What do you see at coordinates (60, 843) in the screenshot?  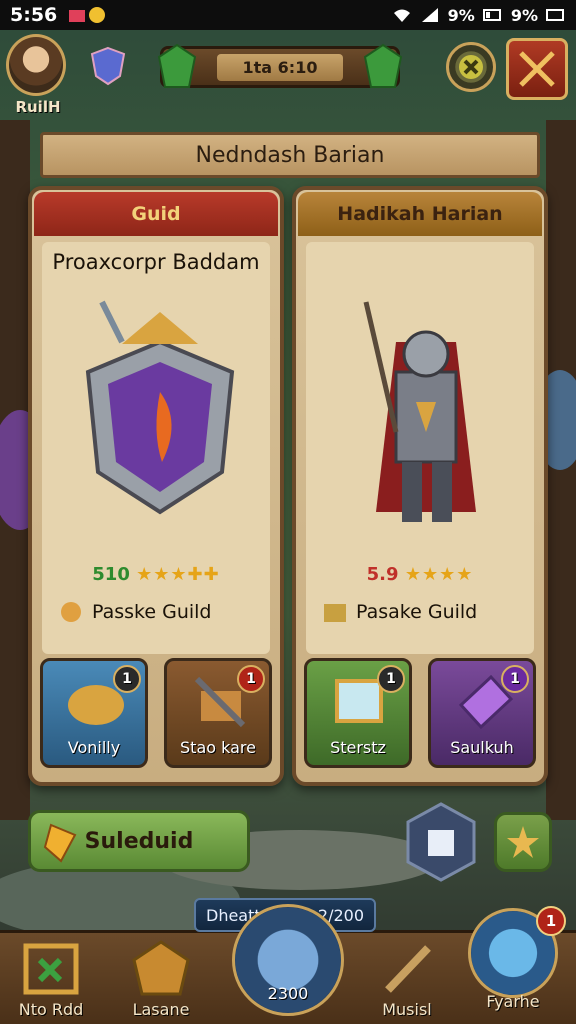 I see `lightning-scroll-icon` at bounding box center [60, 843].